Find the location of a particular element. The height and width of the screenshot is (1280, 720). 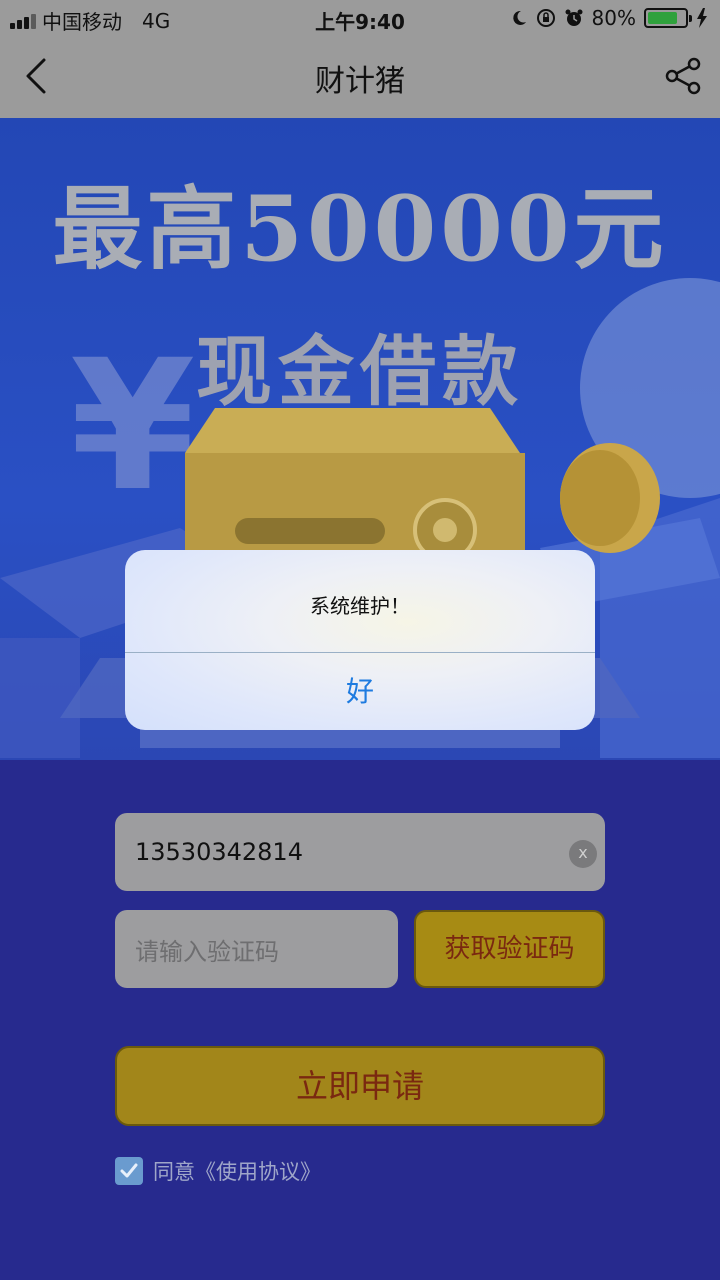

alert-ok-button: 好 is located at coordinates (360, 691).